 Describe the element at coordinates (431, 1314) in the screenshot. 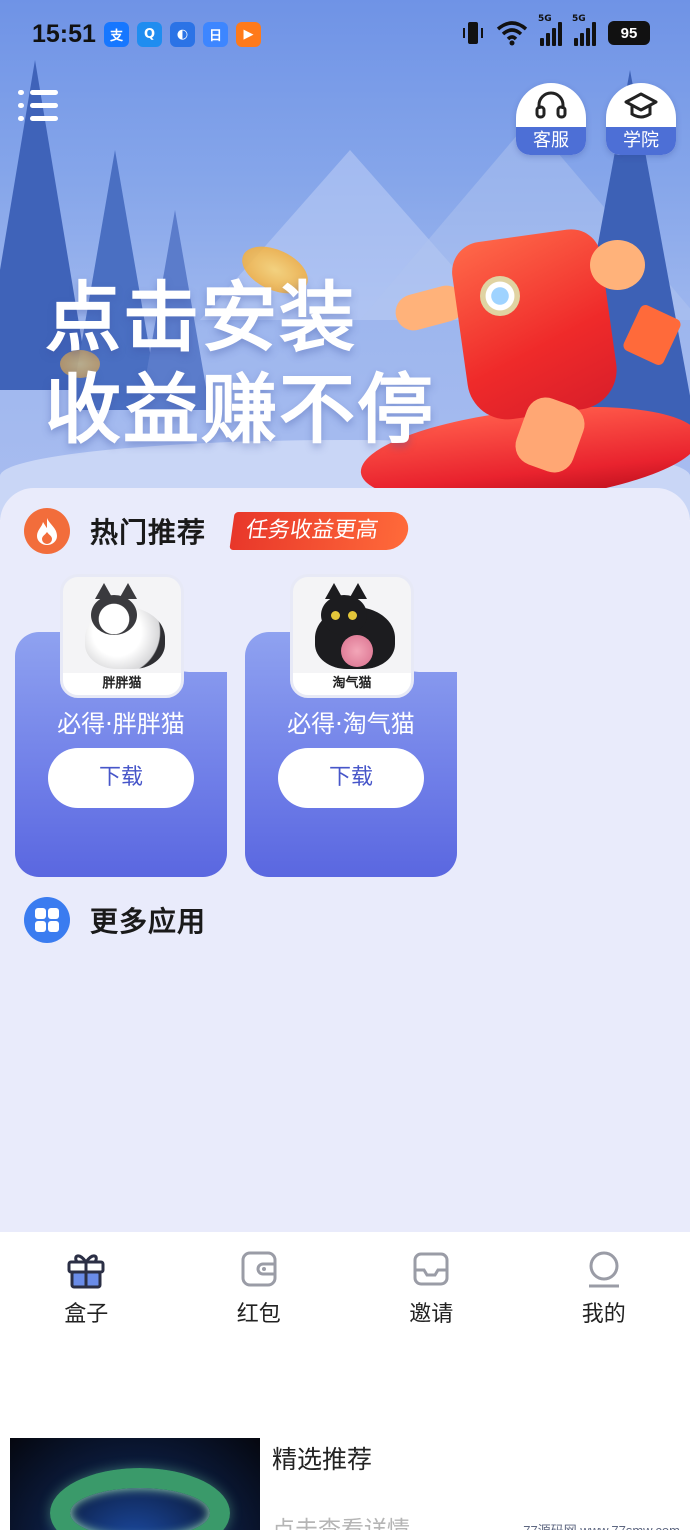

I see `nav-label: 邀请` at that location.